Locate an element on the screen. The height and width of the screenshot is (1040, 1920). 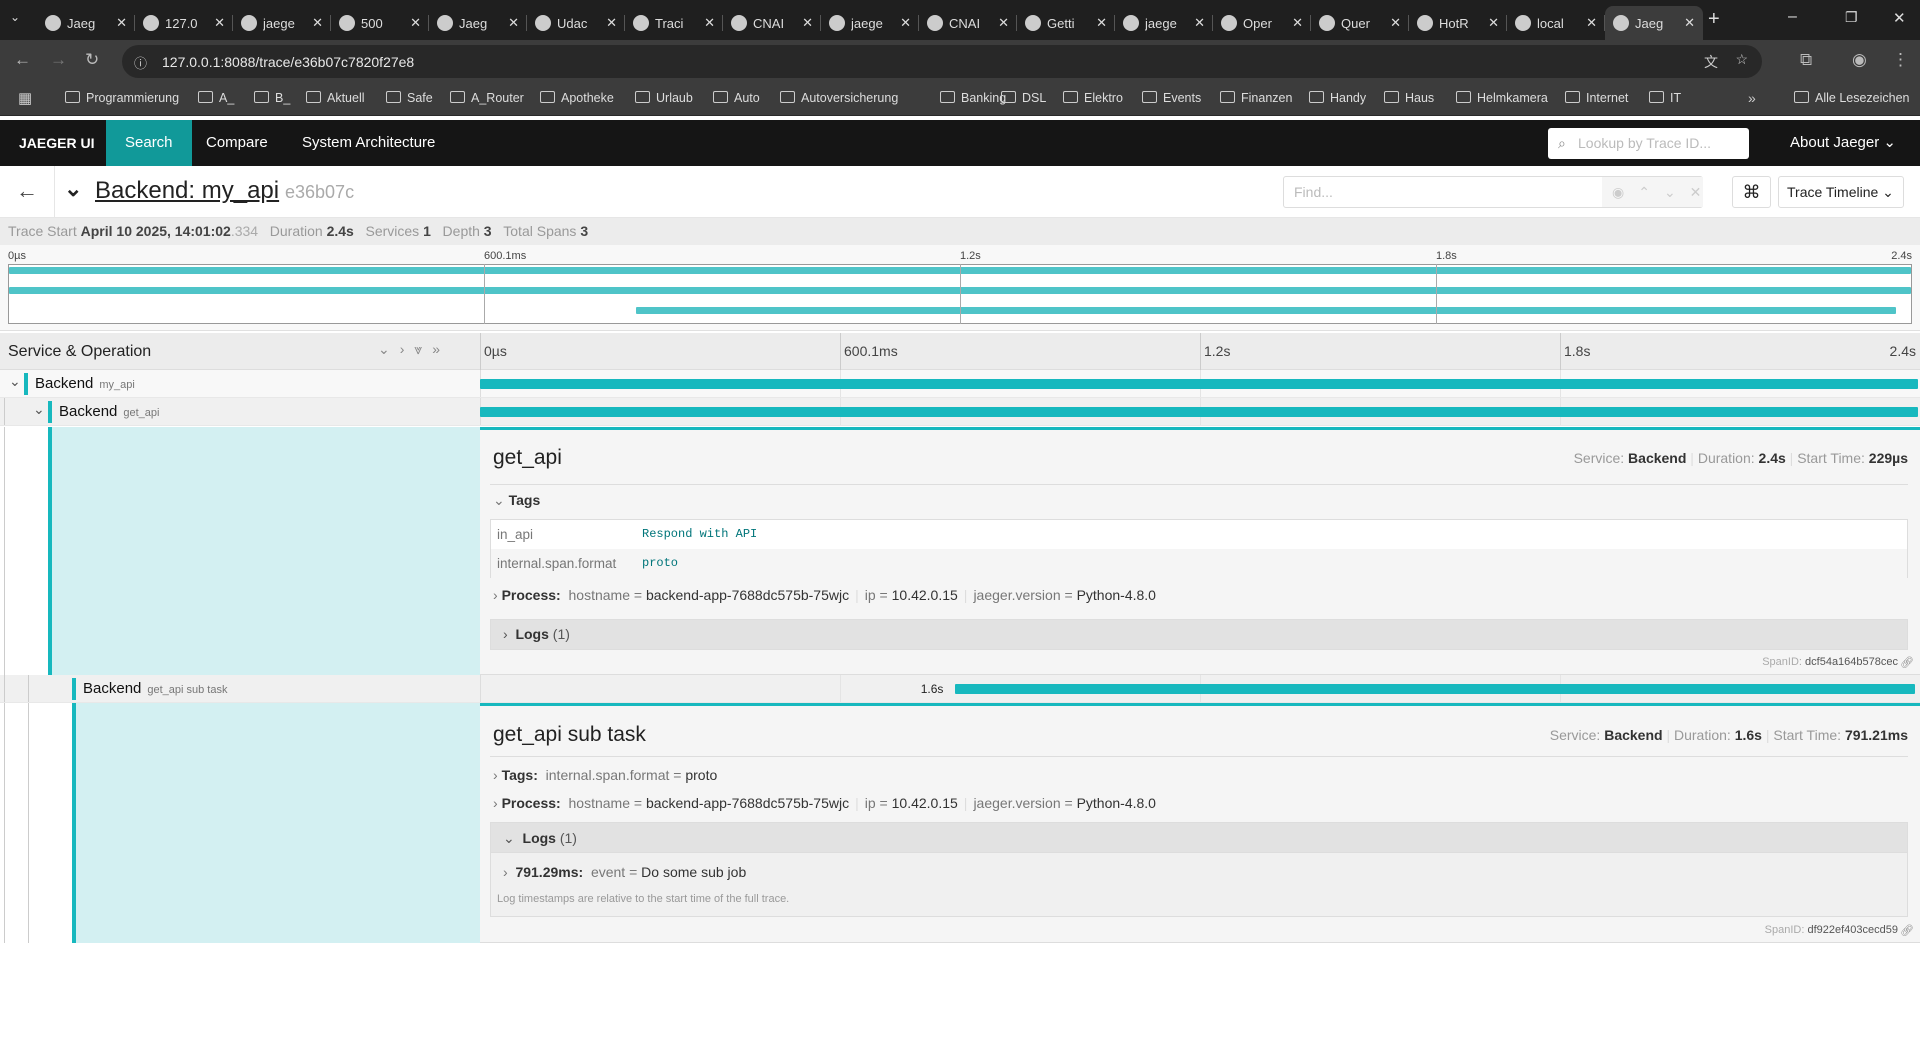
brand-logo: JAEGER UI is located at coordinates (56, 143).